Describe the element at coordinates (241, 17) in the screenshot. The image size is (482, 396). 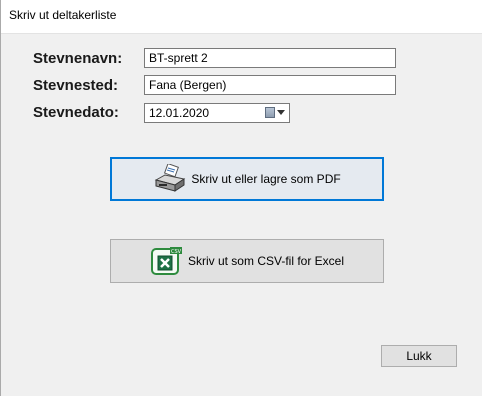
I see `title-bar: Skriv ut deltakerliste` at that location.